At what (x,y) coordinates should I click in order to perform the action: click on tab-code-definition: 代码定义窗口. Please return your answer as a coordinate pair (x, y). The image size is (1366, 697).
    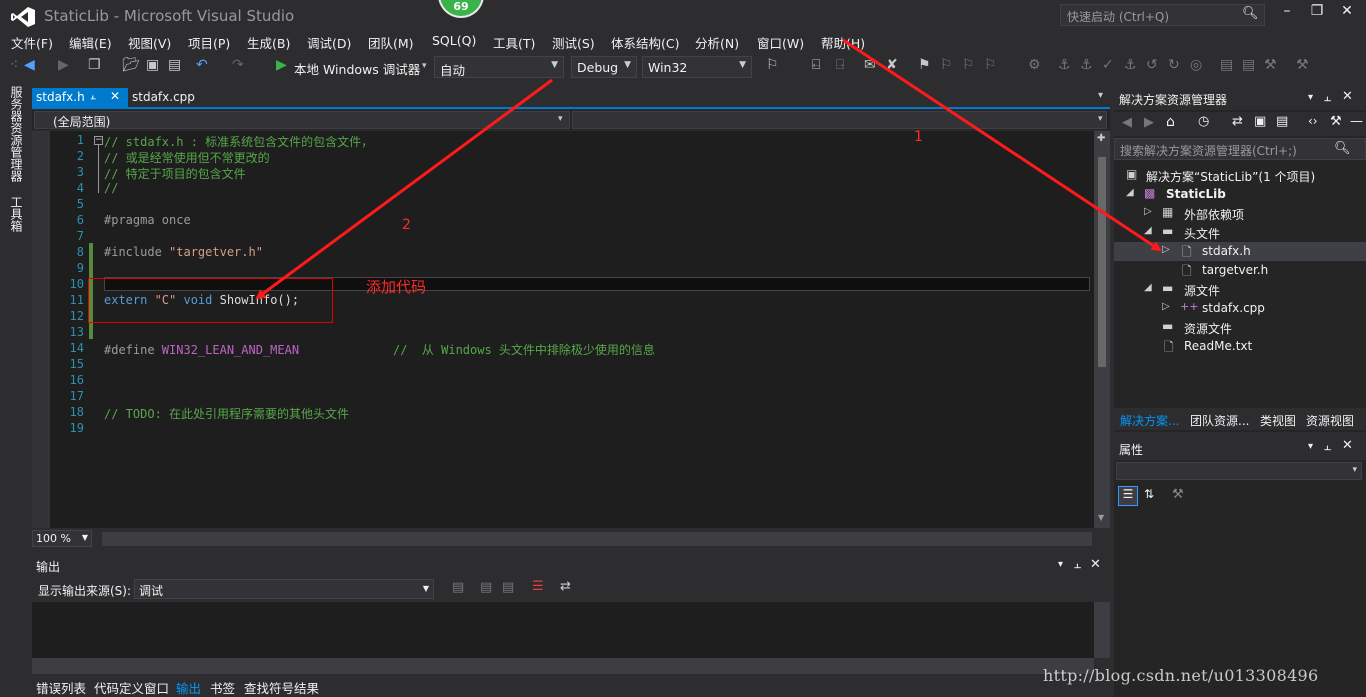
    Looking at the image, I should click on (131, 687).